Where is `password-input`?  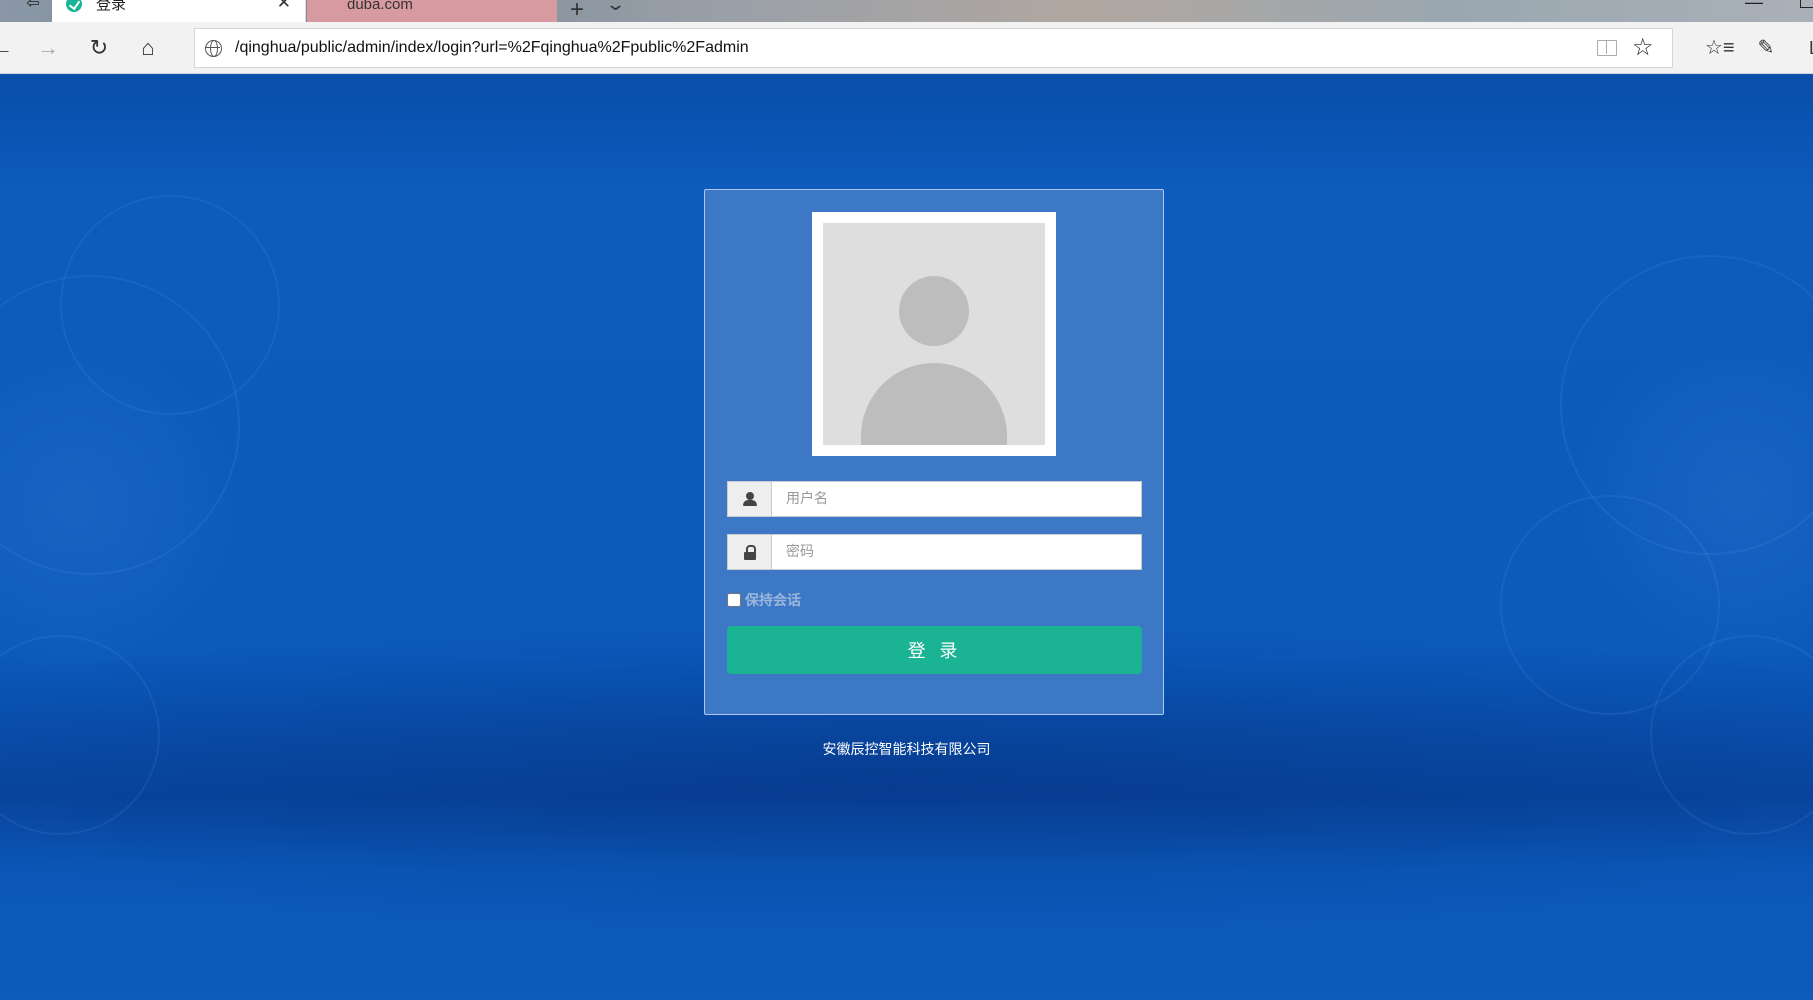
password-input is located at coordinates (956, 552).